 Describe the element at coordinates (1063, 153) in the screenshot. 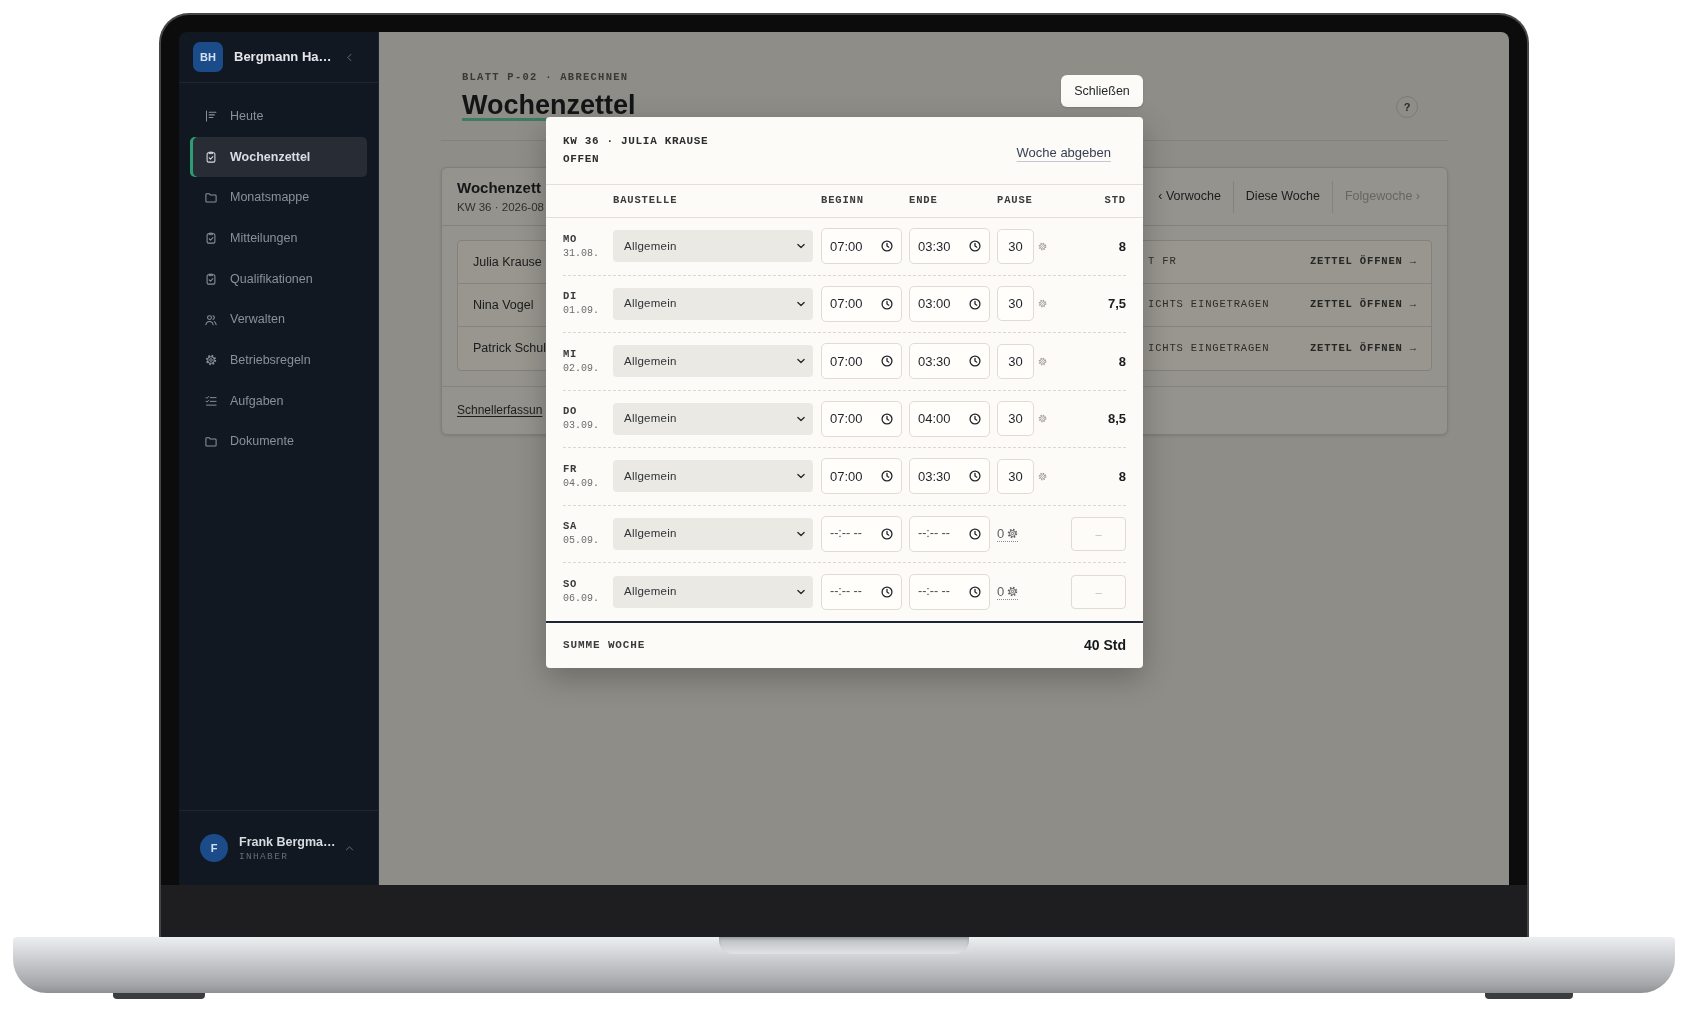

I see `submit-week-link: Woche abgeben` at that location.